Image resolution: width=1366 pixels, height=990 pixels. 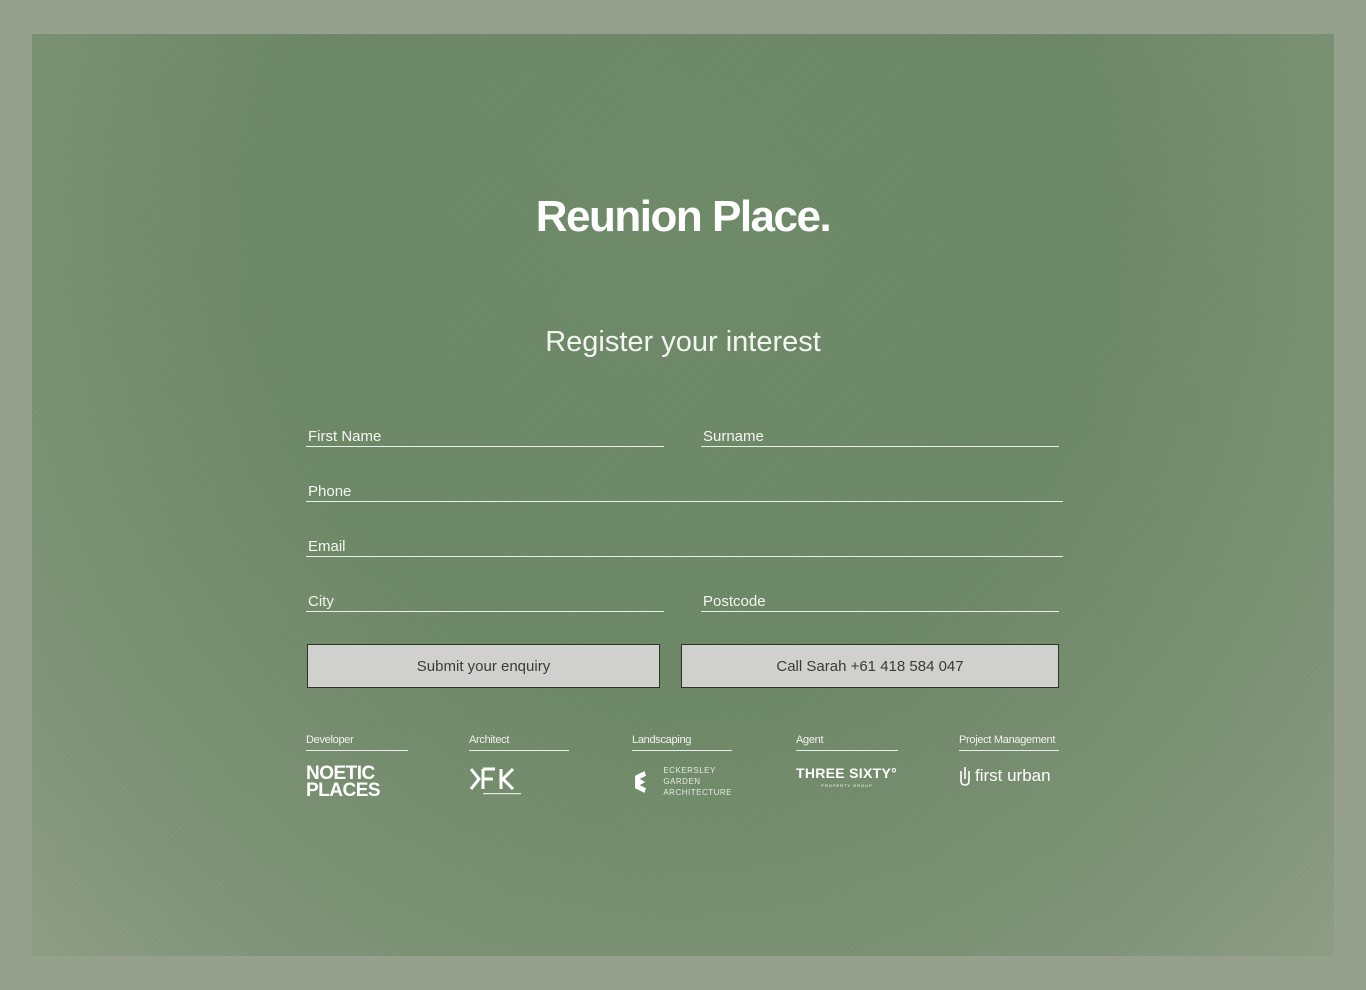 I want to click on brand-title: Reunion Place., so click(x=683, y=216).